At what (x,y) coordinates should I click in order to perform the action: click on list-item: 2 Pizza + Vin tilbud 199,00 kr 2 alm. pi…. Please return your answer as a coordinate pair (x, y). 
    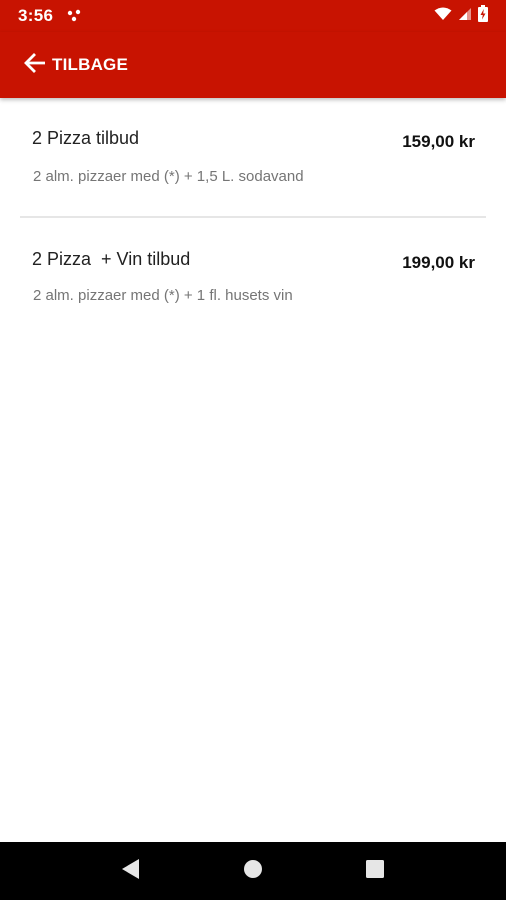
    Looking at the image, I should click on (253, 278).